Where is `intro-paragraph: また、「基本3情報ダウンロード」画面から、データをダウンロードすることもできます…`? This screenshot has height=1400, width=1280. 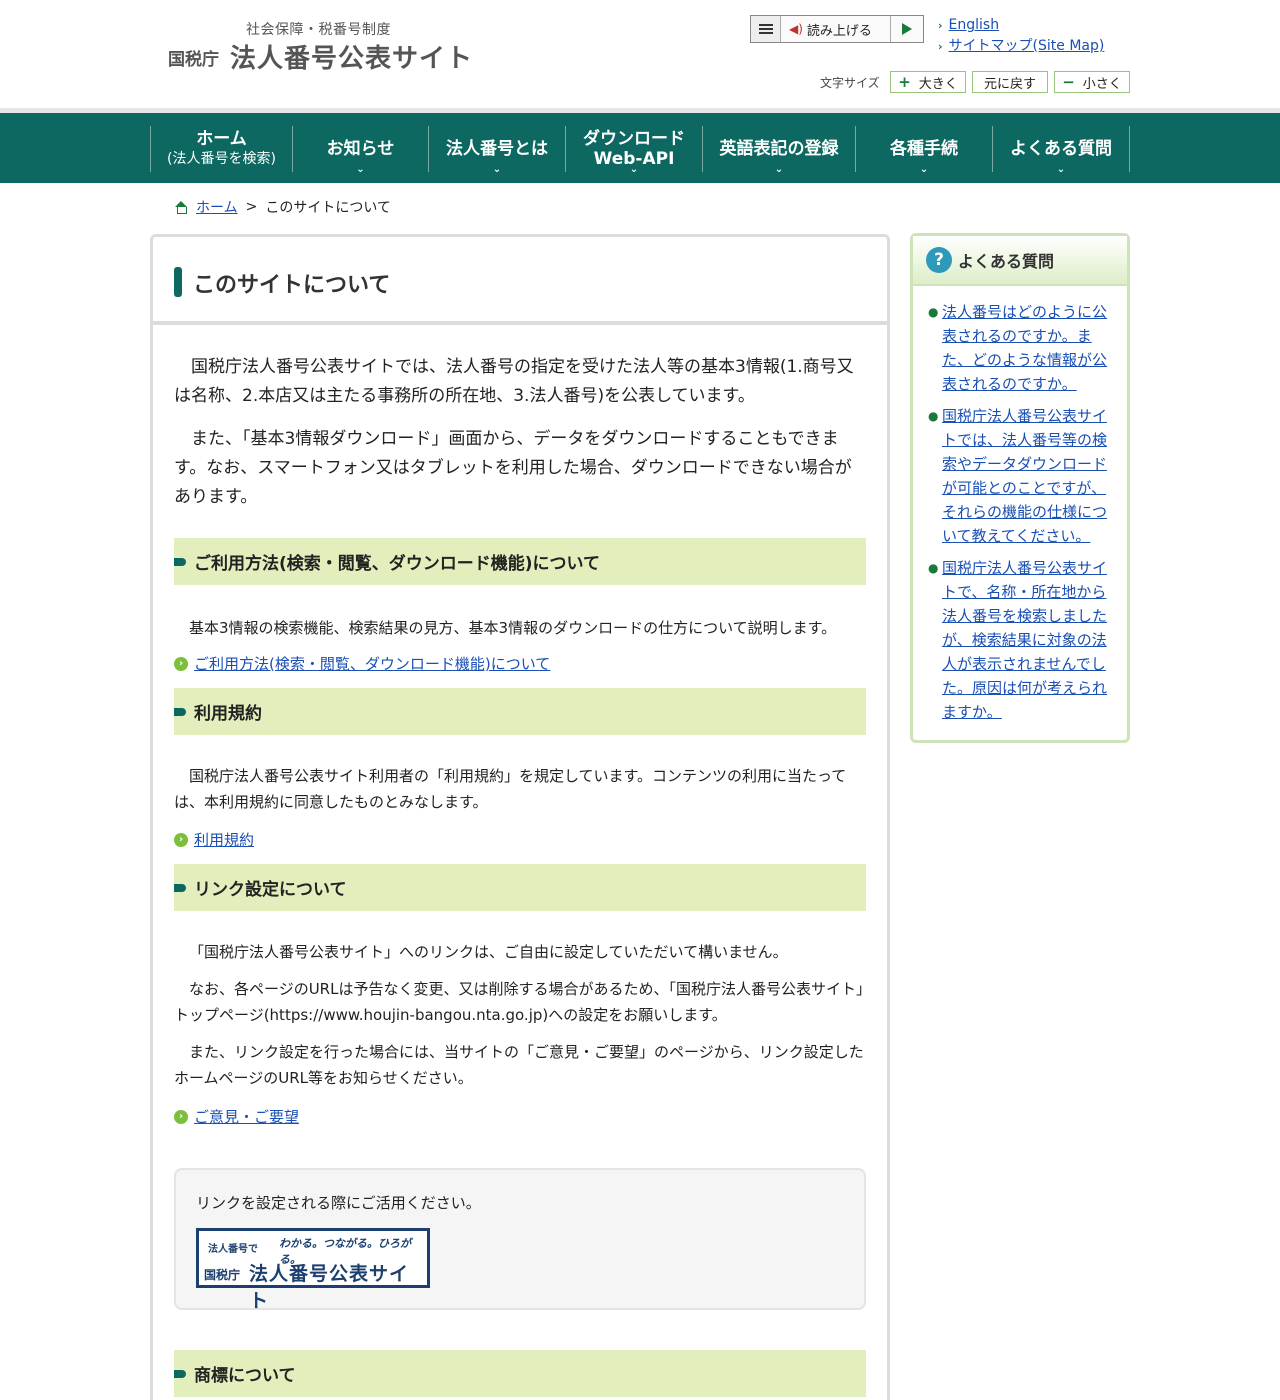 intro-paragraph: また、「基本3情報ダウンロード」画面から、データをダウンロードすることもできます… is located at coordinates (513, 468).